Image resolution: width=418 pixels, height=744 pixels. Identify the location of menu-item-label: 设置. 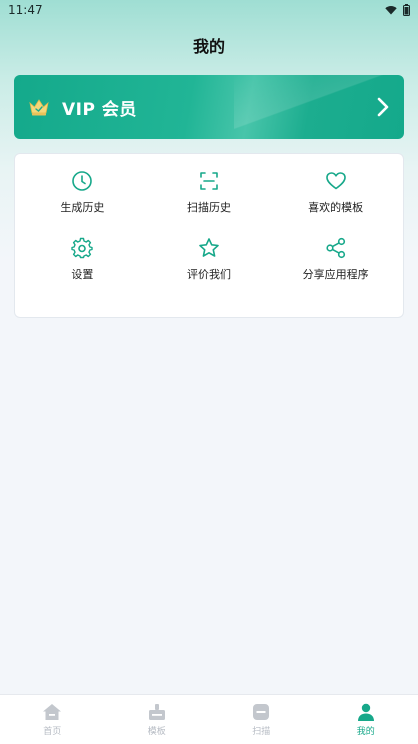
(82, 274).